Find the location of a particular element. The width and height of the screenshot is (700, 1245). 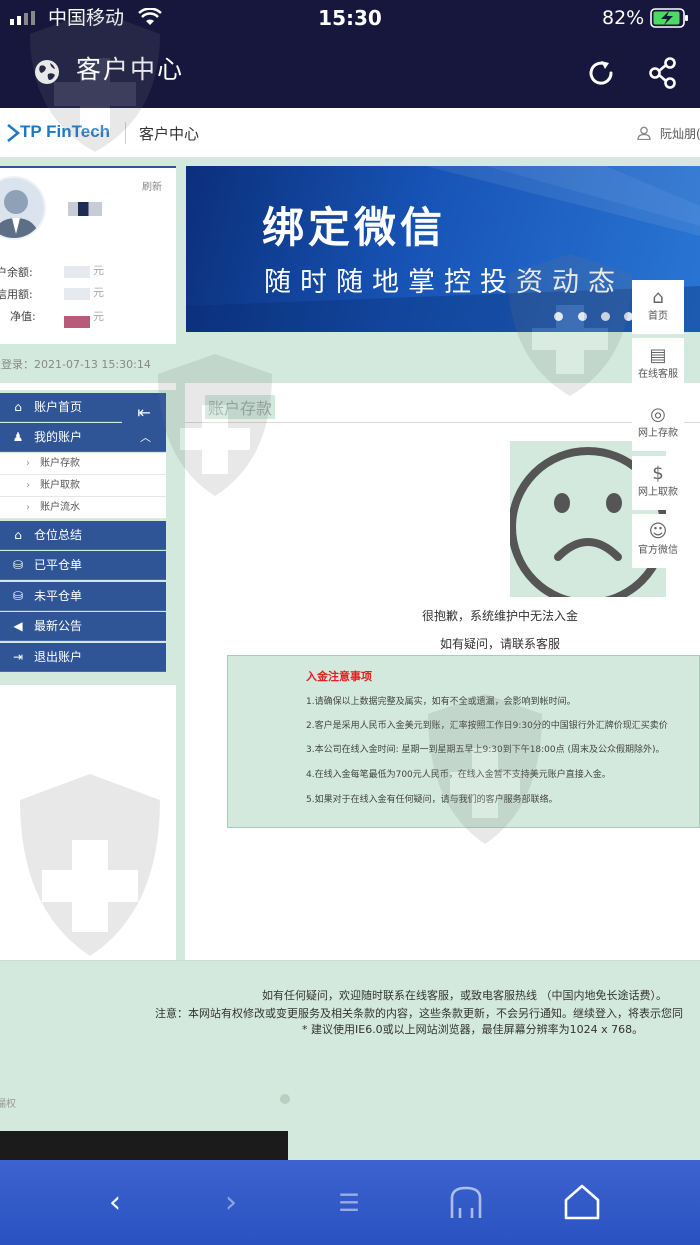

closed-orders-icon: ⛁ is located at coordinates (18, 565).